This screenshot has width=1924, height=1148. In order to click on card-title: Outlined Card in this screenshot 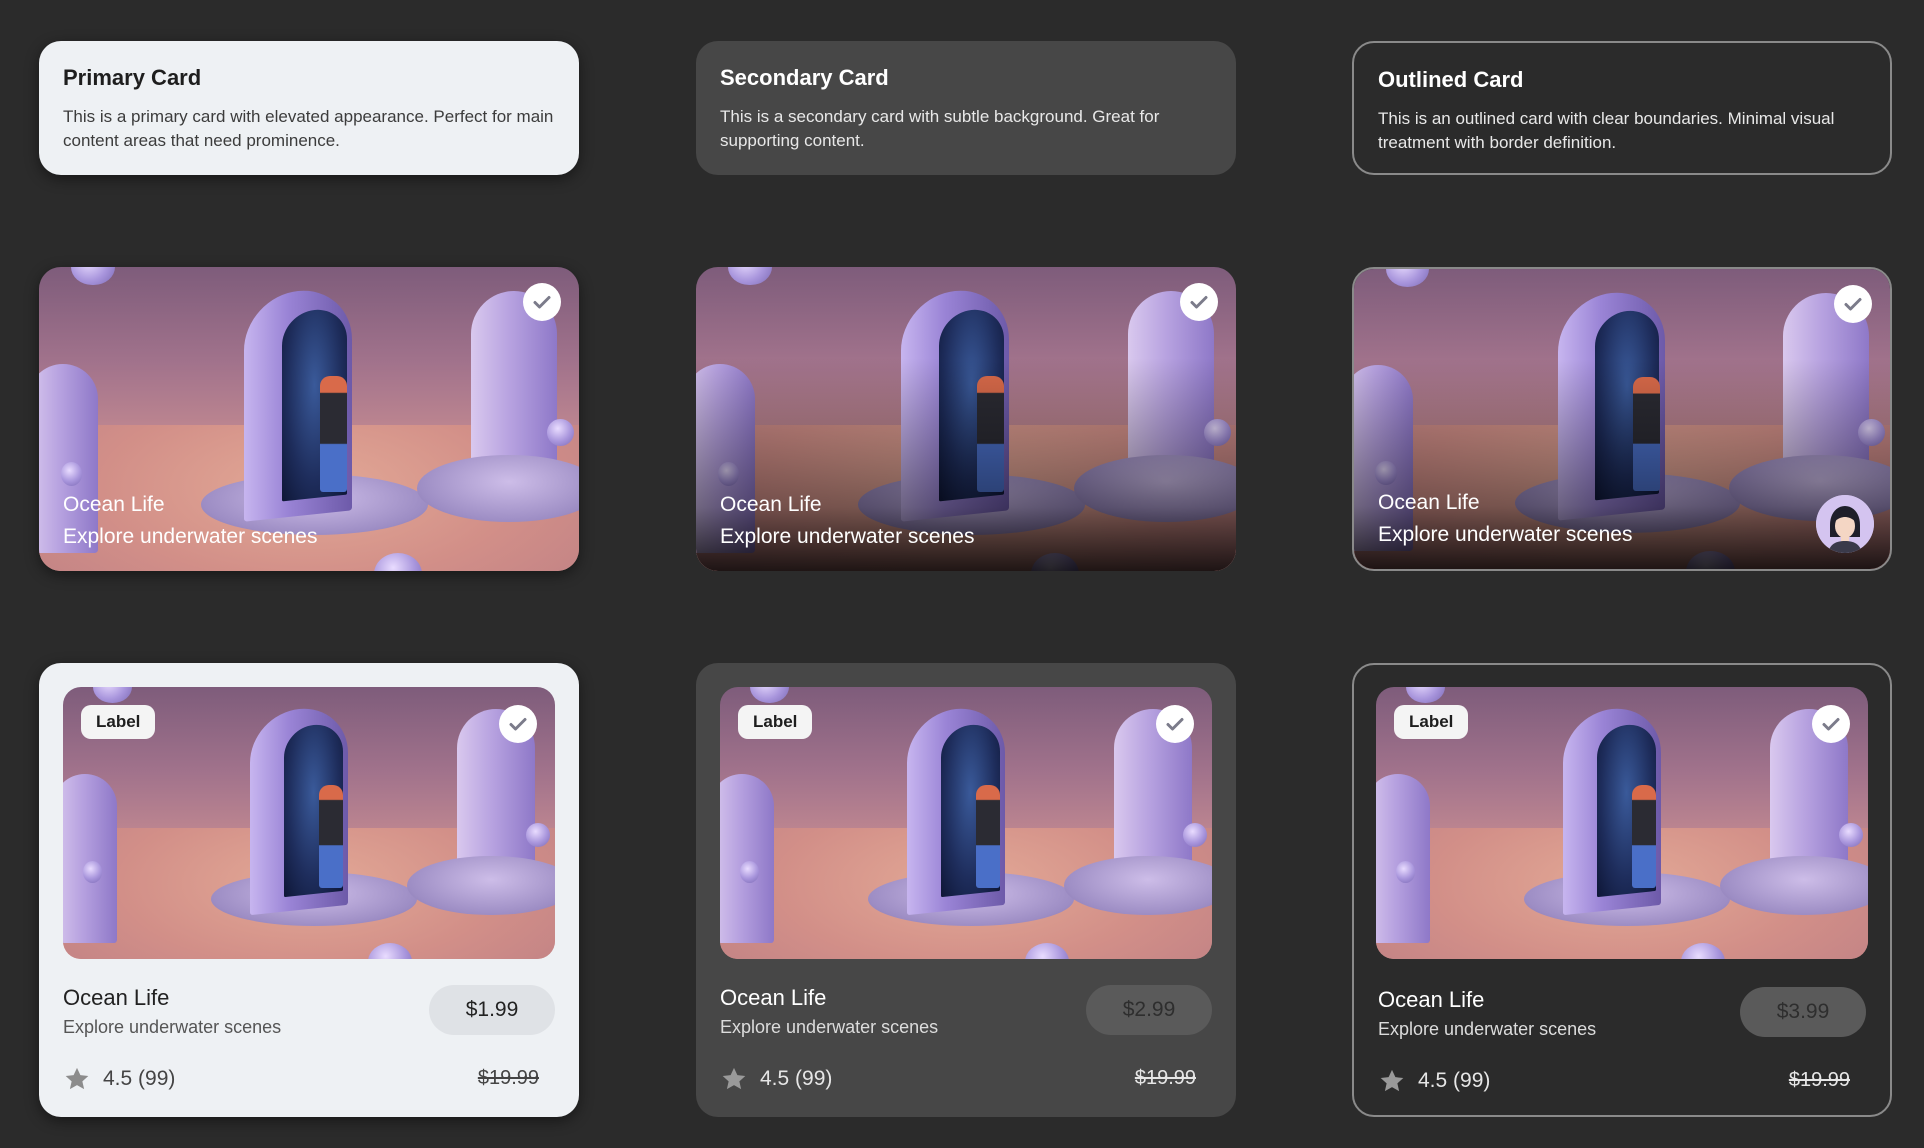, I will do `click(1451, 79)`.